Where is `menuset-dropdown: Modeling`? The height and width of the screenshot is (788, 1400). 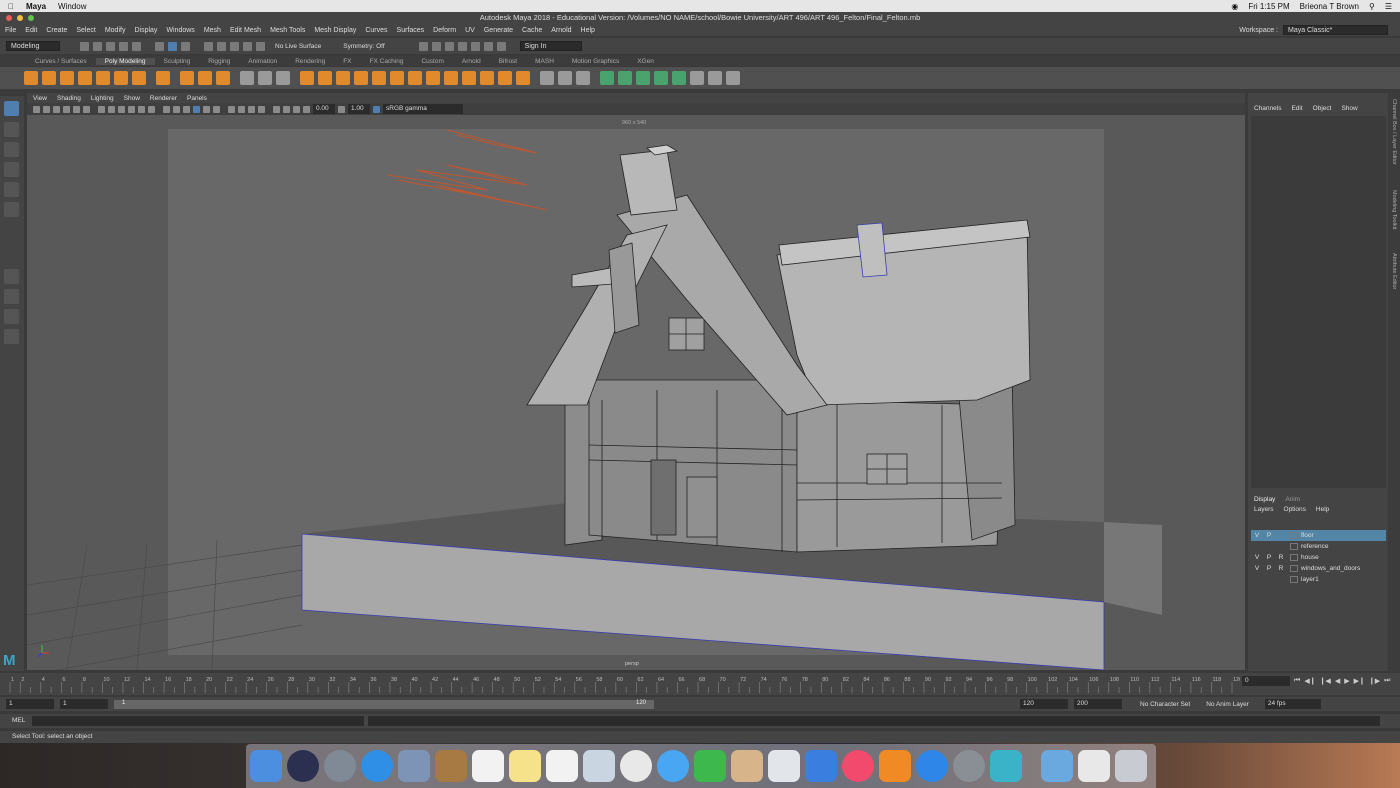
menuset-dropdown: Modeling is located at coordinates (33, 46).